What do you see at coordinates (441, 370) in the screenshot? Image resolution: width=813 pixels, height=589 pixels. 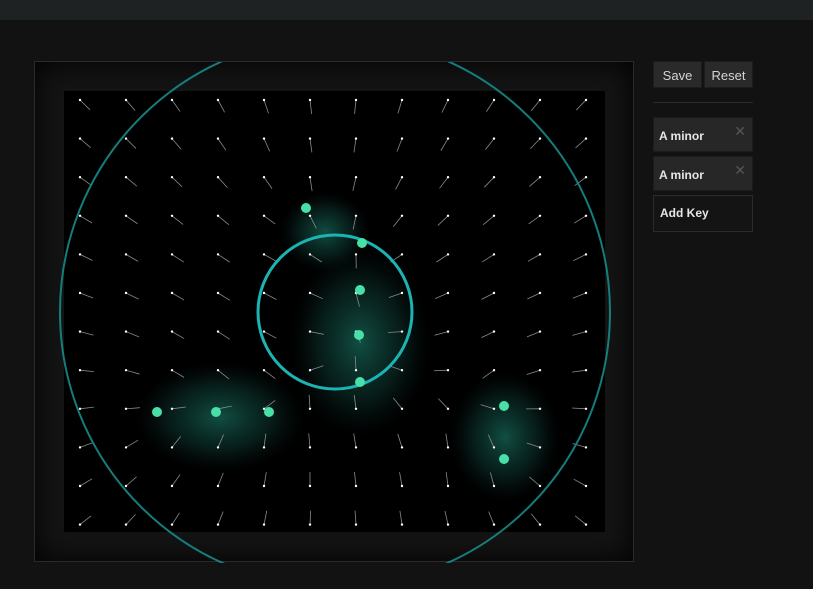 I see `vector-line` at bounding box center [441, 370].